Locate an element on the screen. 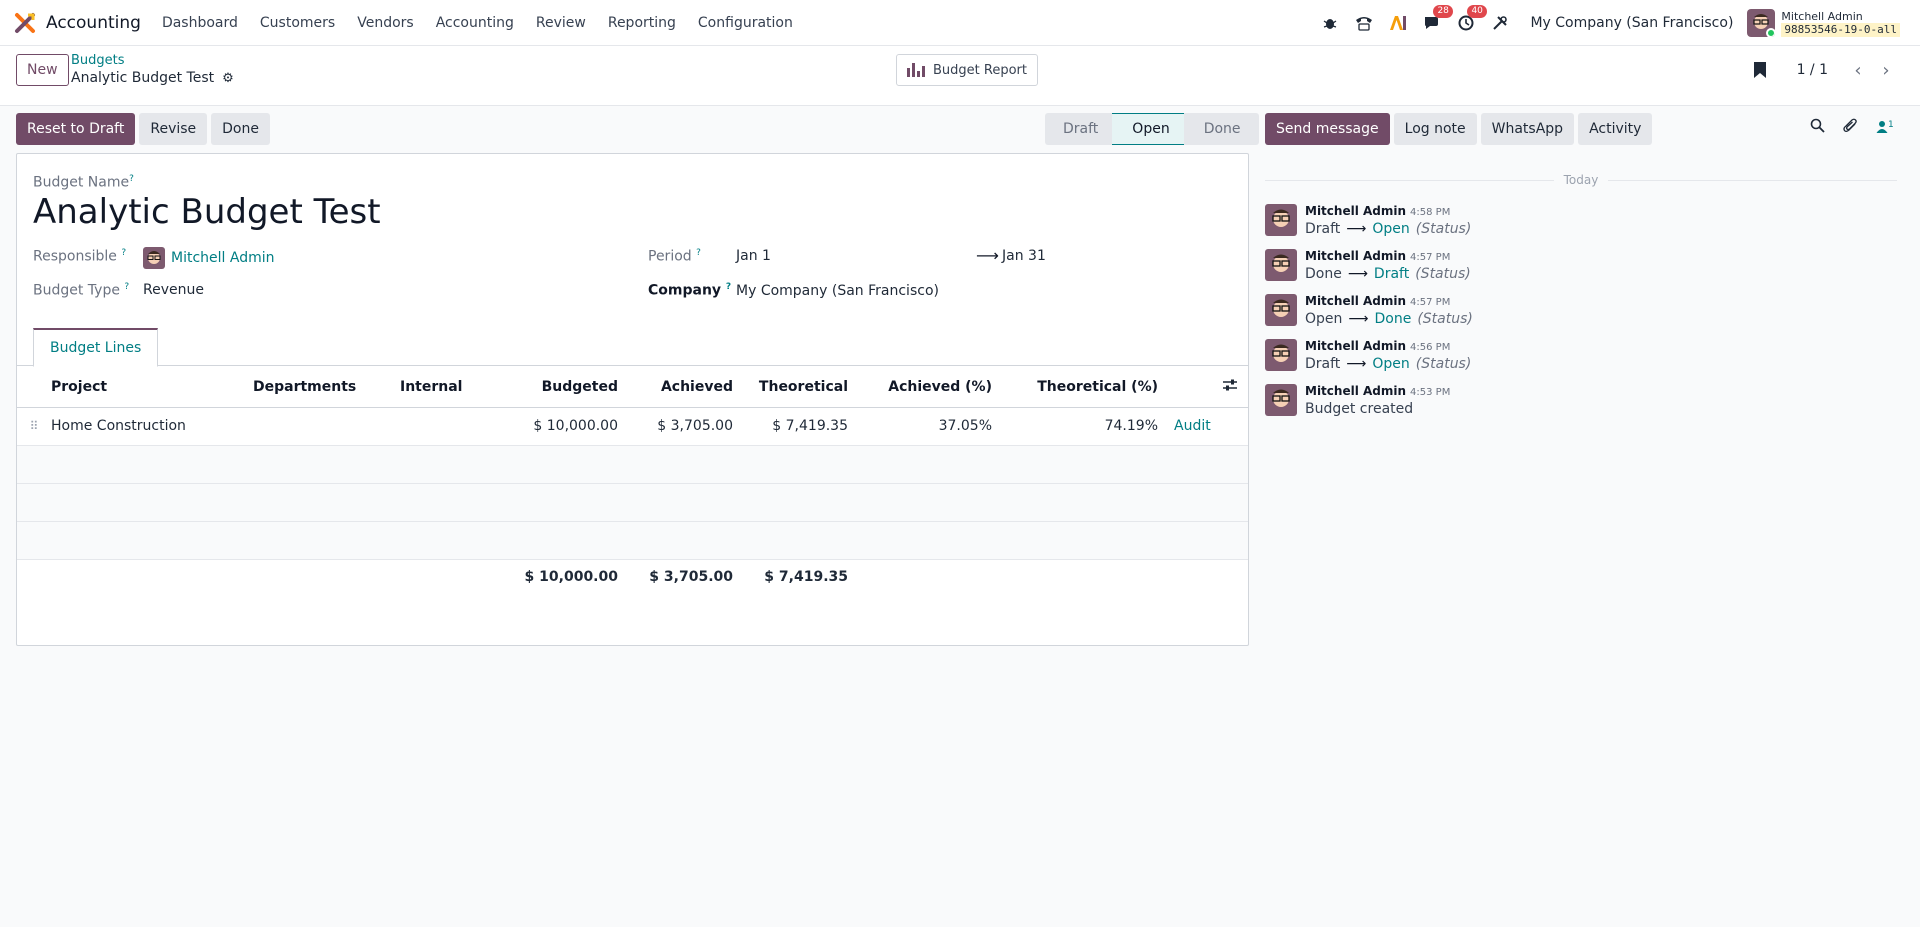 This screenshot has height=927, width=1920. cell-achieved: $ 3,705.00 is located at coordinates (675, 426).